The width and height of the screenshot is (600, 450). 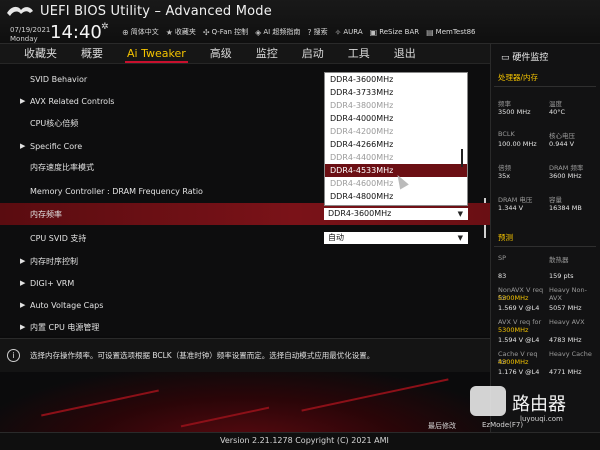 I want to click on main-menu: 收藏夹 概要 Ai Tweaker 高级 监控 启动 工具 退出, so click(x=245, y=54).